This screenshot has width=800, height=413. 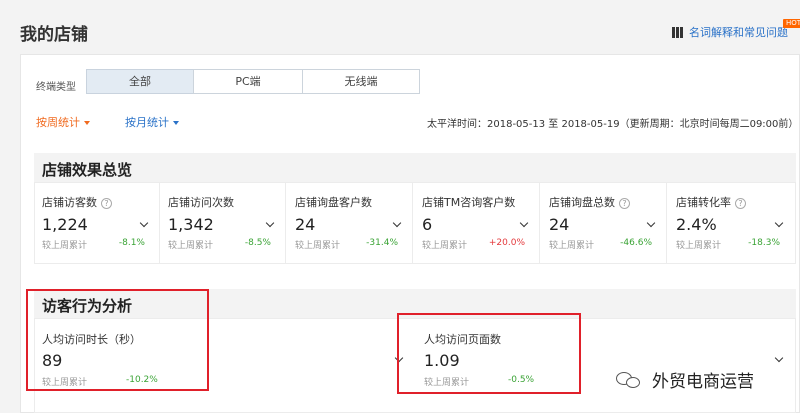 I want to click on terminal-type-label: 终端类型, so click(x=56, y=87).